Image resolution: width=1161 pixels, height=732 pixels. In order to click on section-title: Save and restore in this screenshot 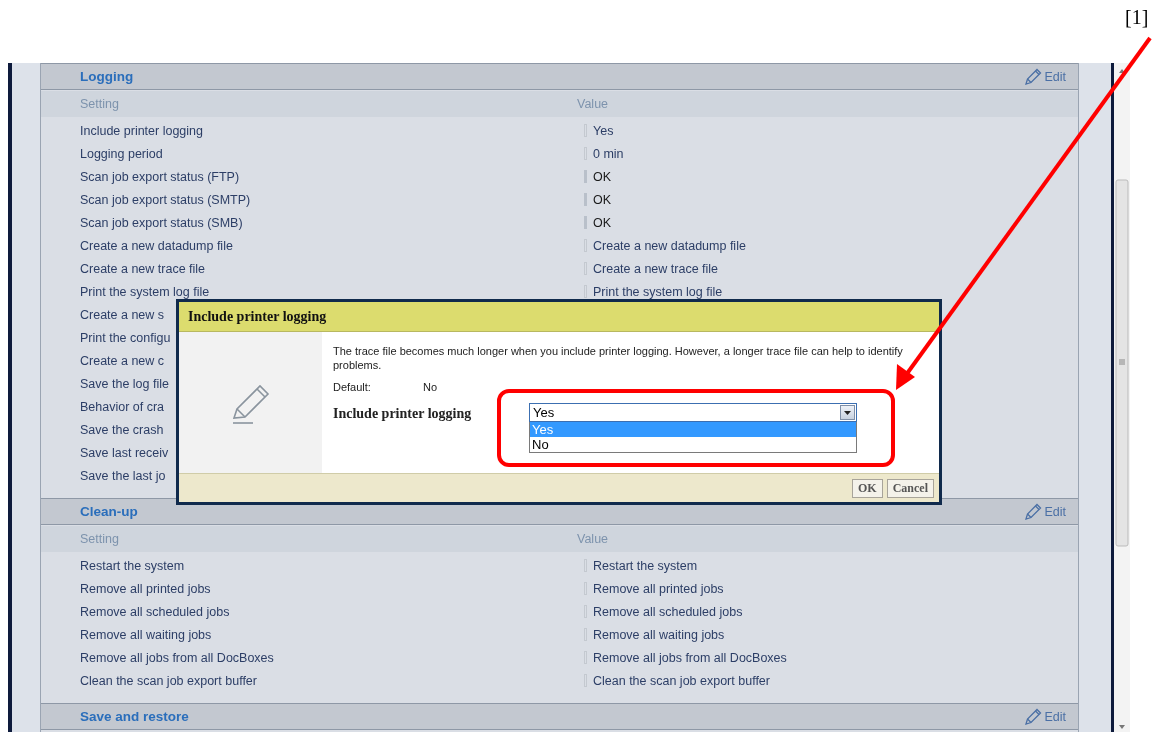, I will do `click(134, 716)`.